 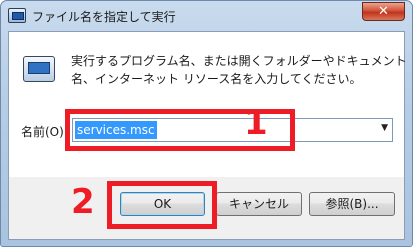 I want to click on close-button: ✕, so click(x=383, y=11).